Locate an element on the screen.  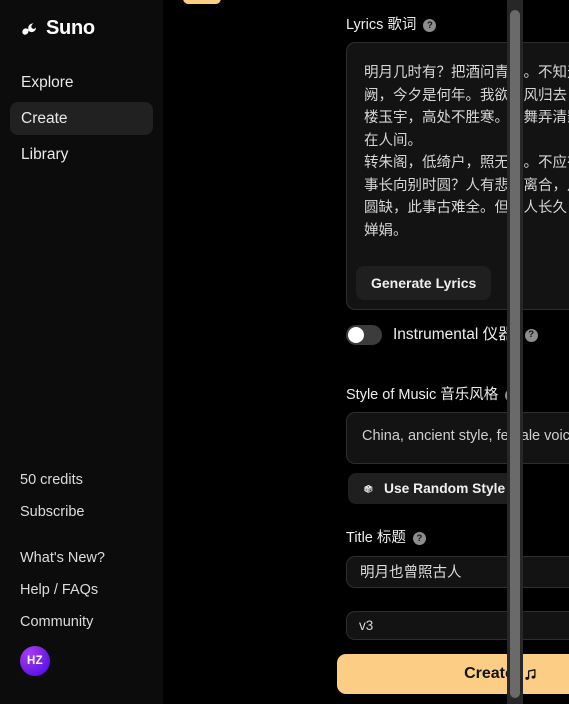
title-value: 明月也曾照古人 is located at coordinates (411, 573).